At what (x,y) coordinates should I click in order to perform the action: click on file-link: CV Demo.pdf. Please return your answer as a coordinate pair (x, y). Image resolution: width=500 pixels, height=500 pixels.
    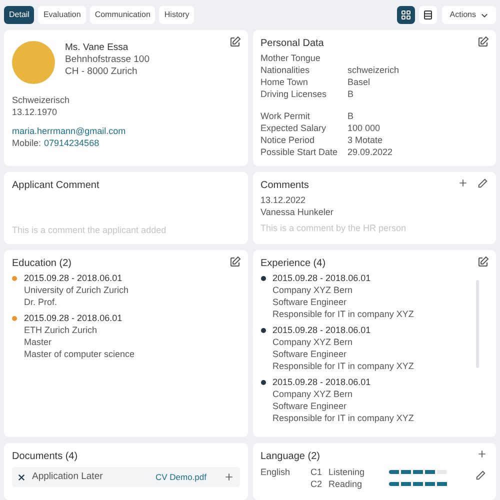
    Looking at the image, I should click on (180, 477).